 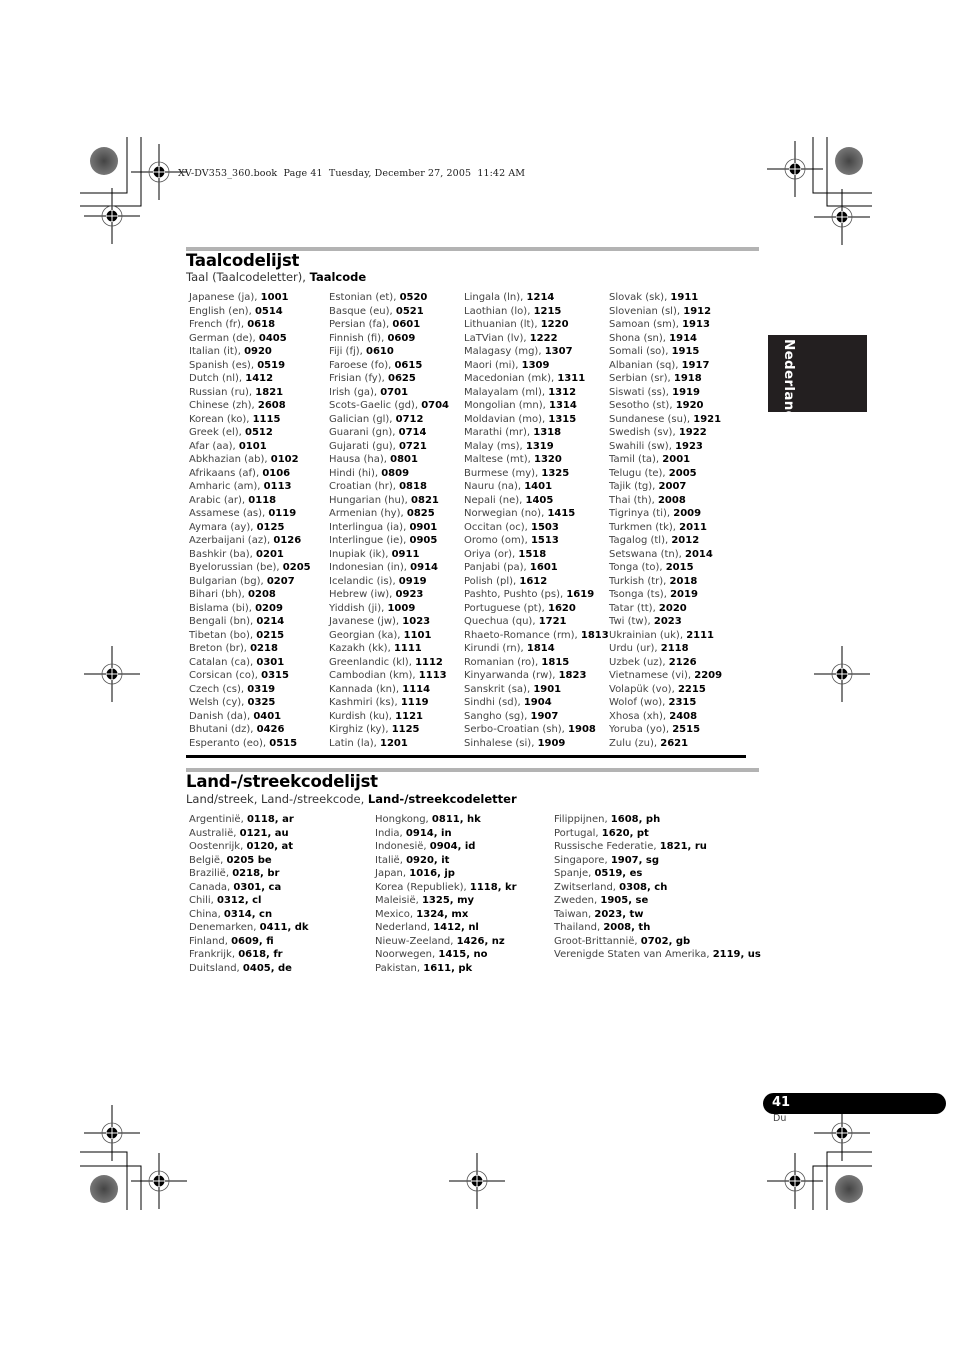 What do you see at coordinates (250, 676) in the screenshot?
I see `code-list-item: Corsican (co), 0315` at bounding box center [250, 676].